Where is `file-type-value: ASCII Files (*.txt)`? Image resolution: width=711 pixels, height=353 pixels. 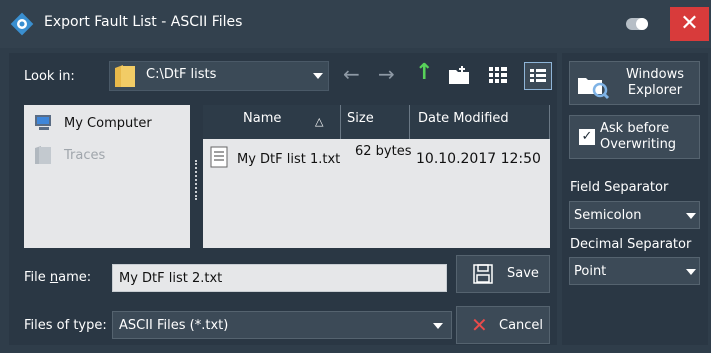 file-type-value: ASCII Files (*.txt) is located at coordinates (174, 325).